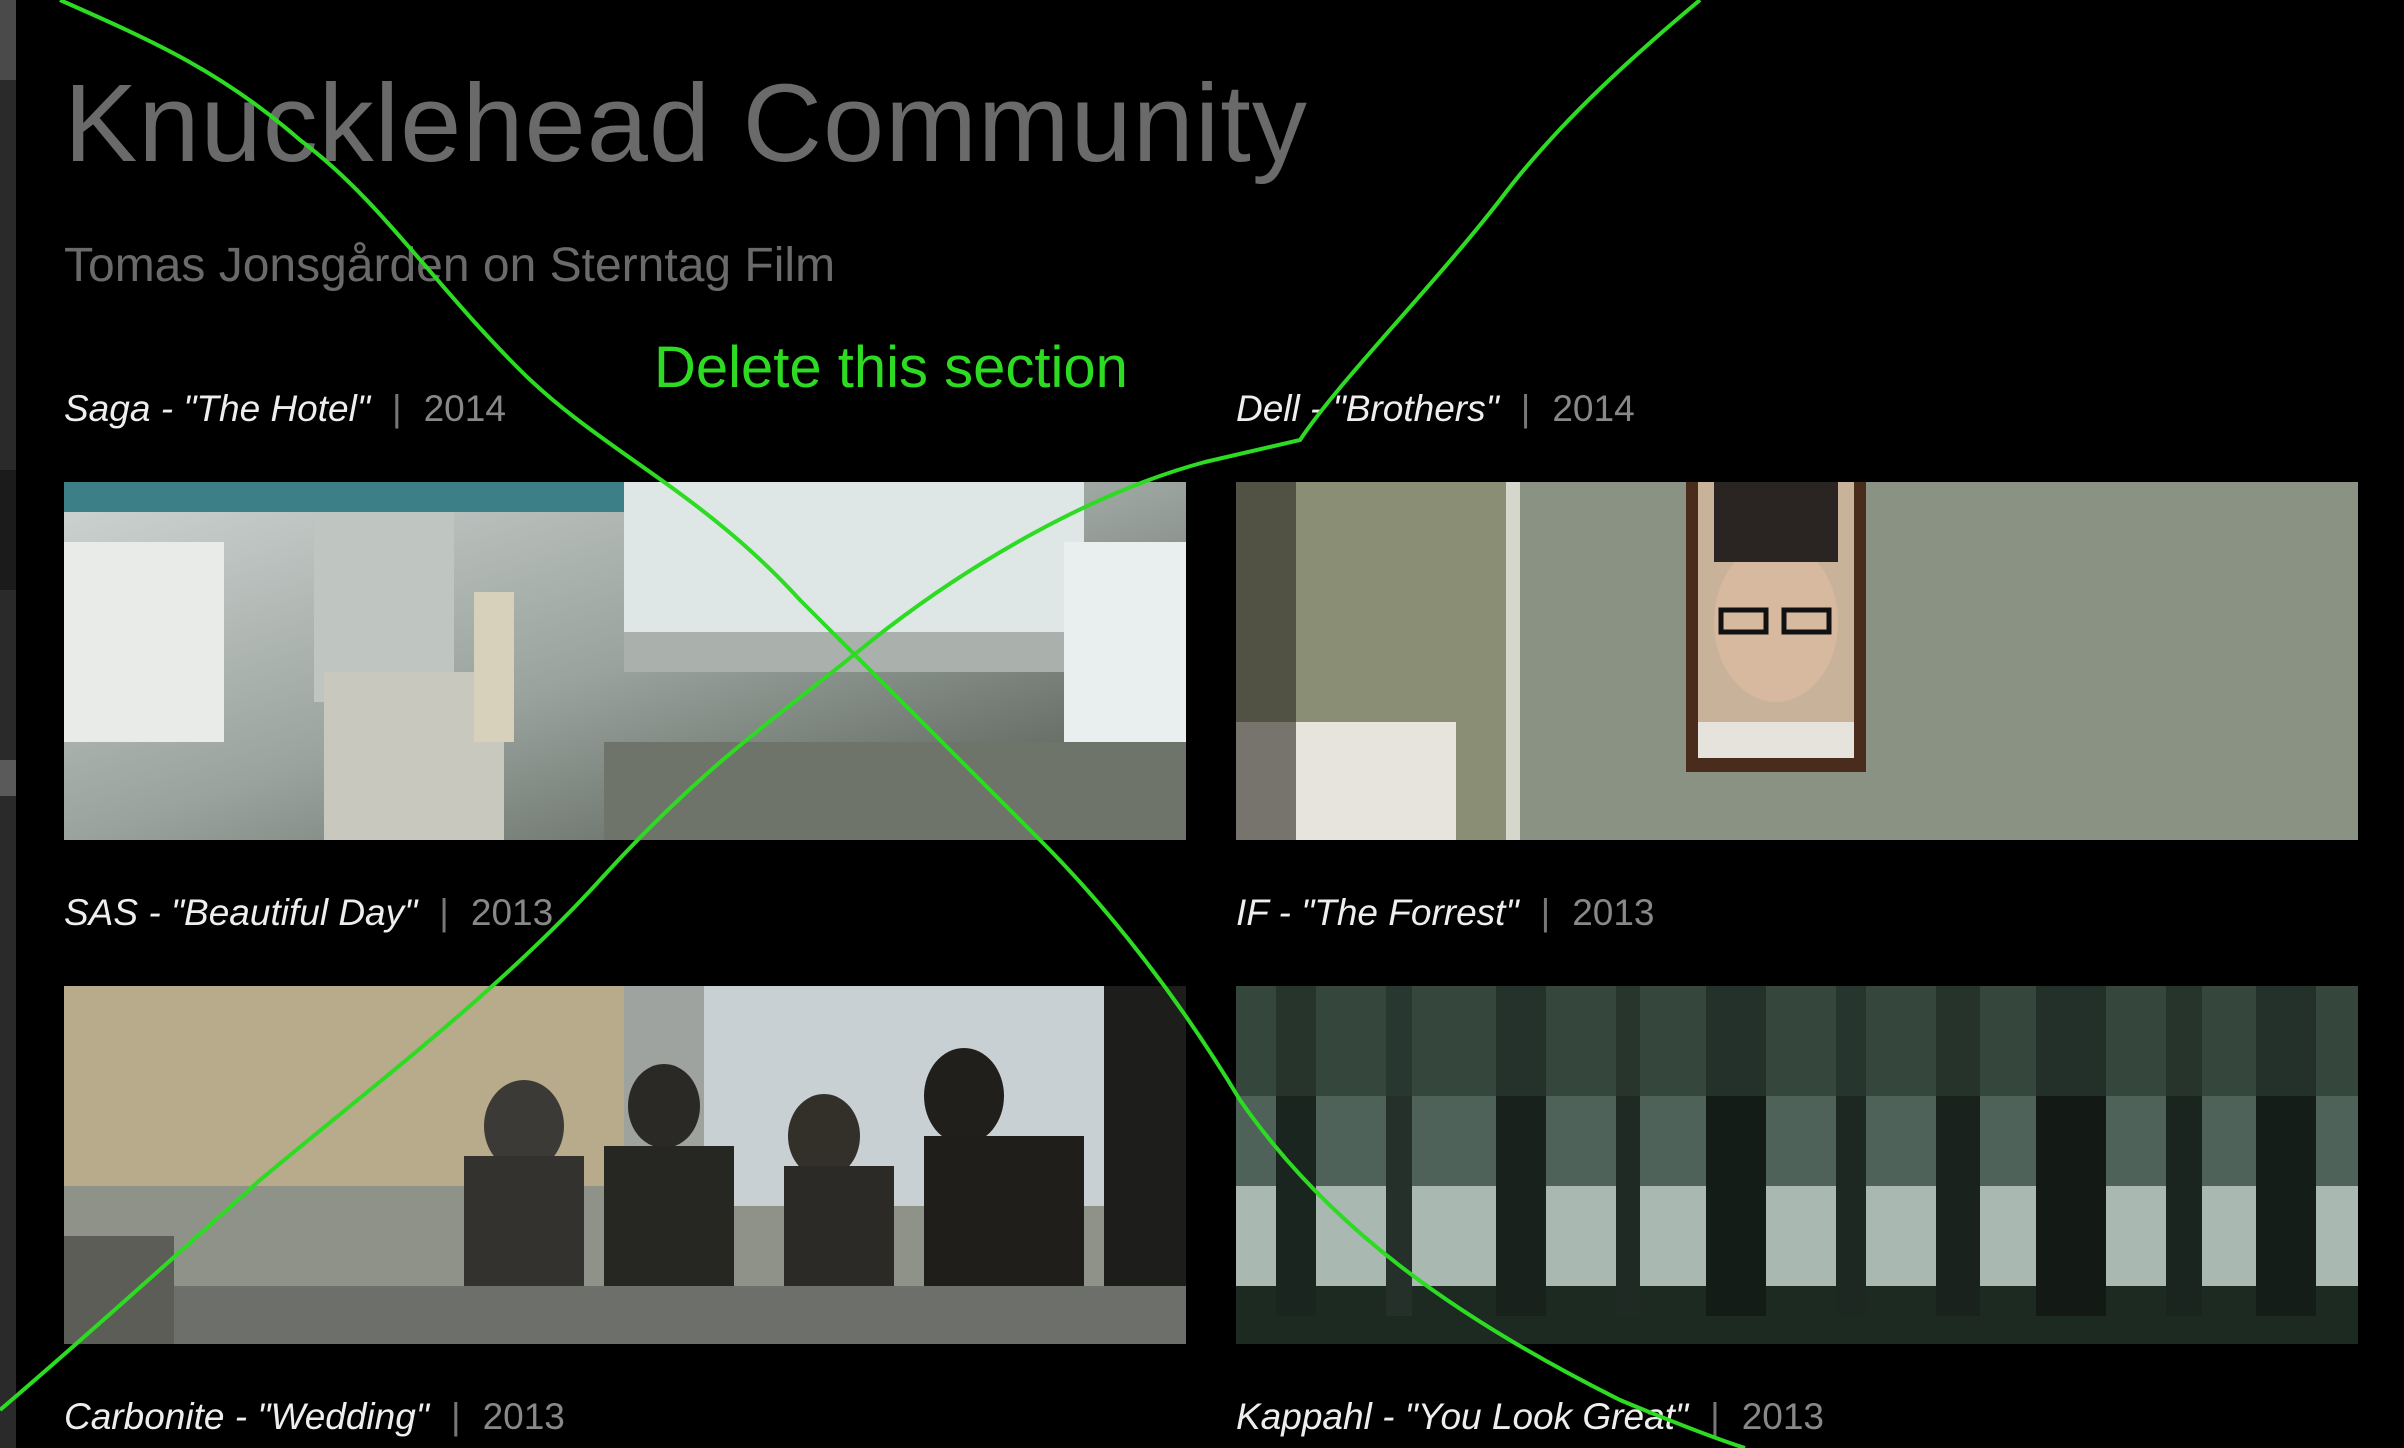 Image resolution: width=2404 pixels, height=1448 pixels. What do you see at coordinates (1367, 408) in the screenshot?
I see `project-title: Dell - "Brothers"` at bounding box center [1367, 408].